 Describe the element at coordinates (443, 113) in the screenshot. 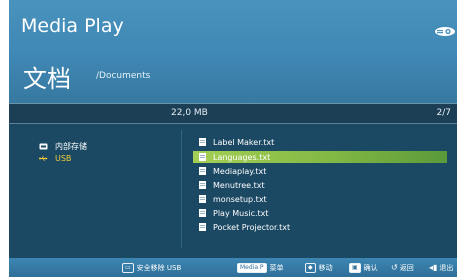

I see `page-indicator: 2/7` at that location.